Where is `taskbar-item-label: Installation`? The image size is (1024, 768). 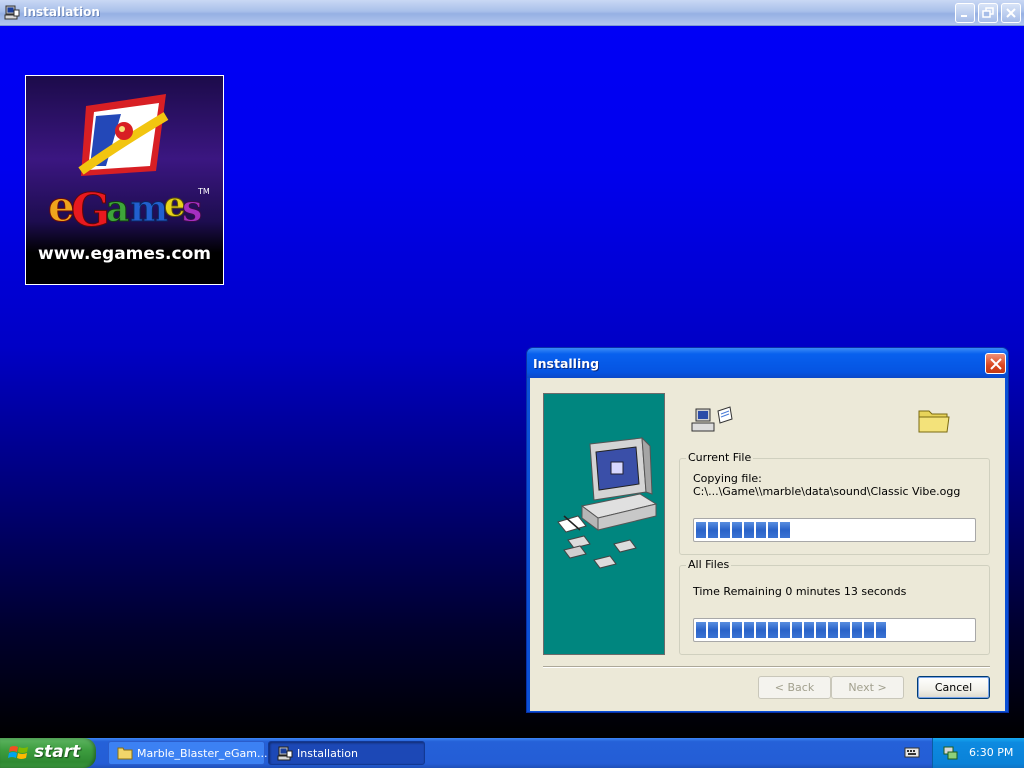
taskbar-item-label: Installation is located at coordinates (327, 753).